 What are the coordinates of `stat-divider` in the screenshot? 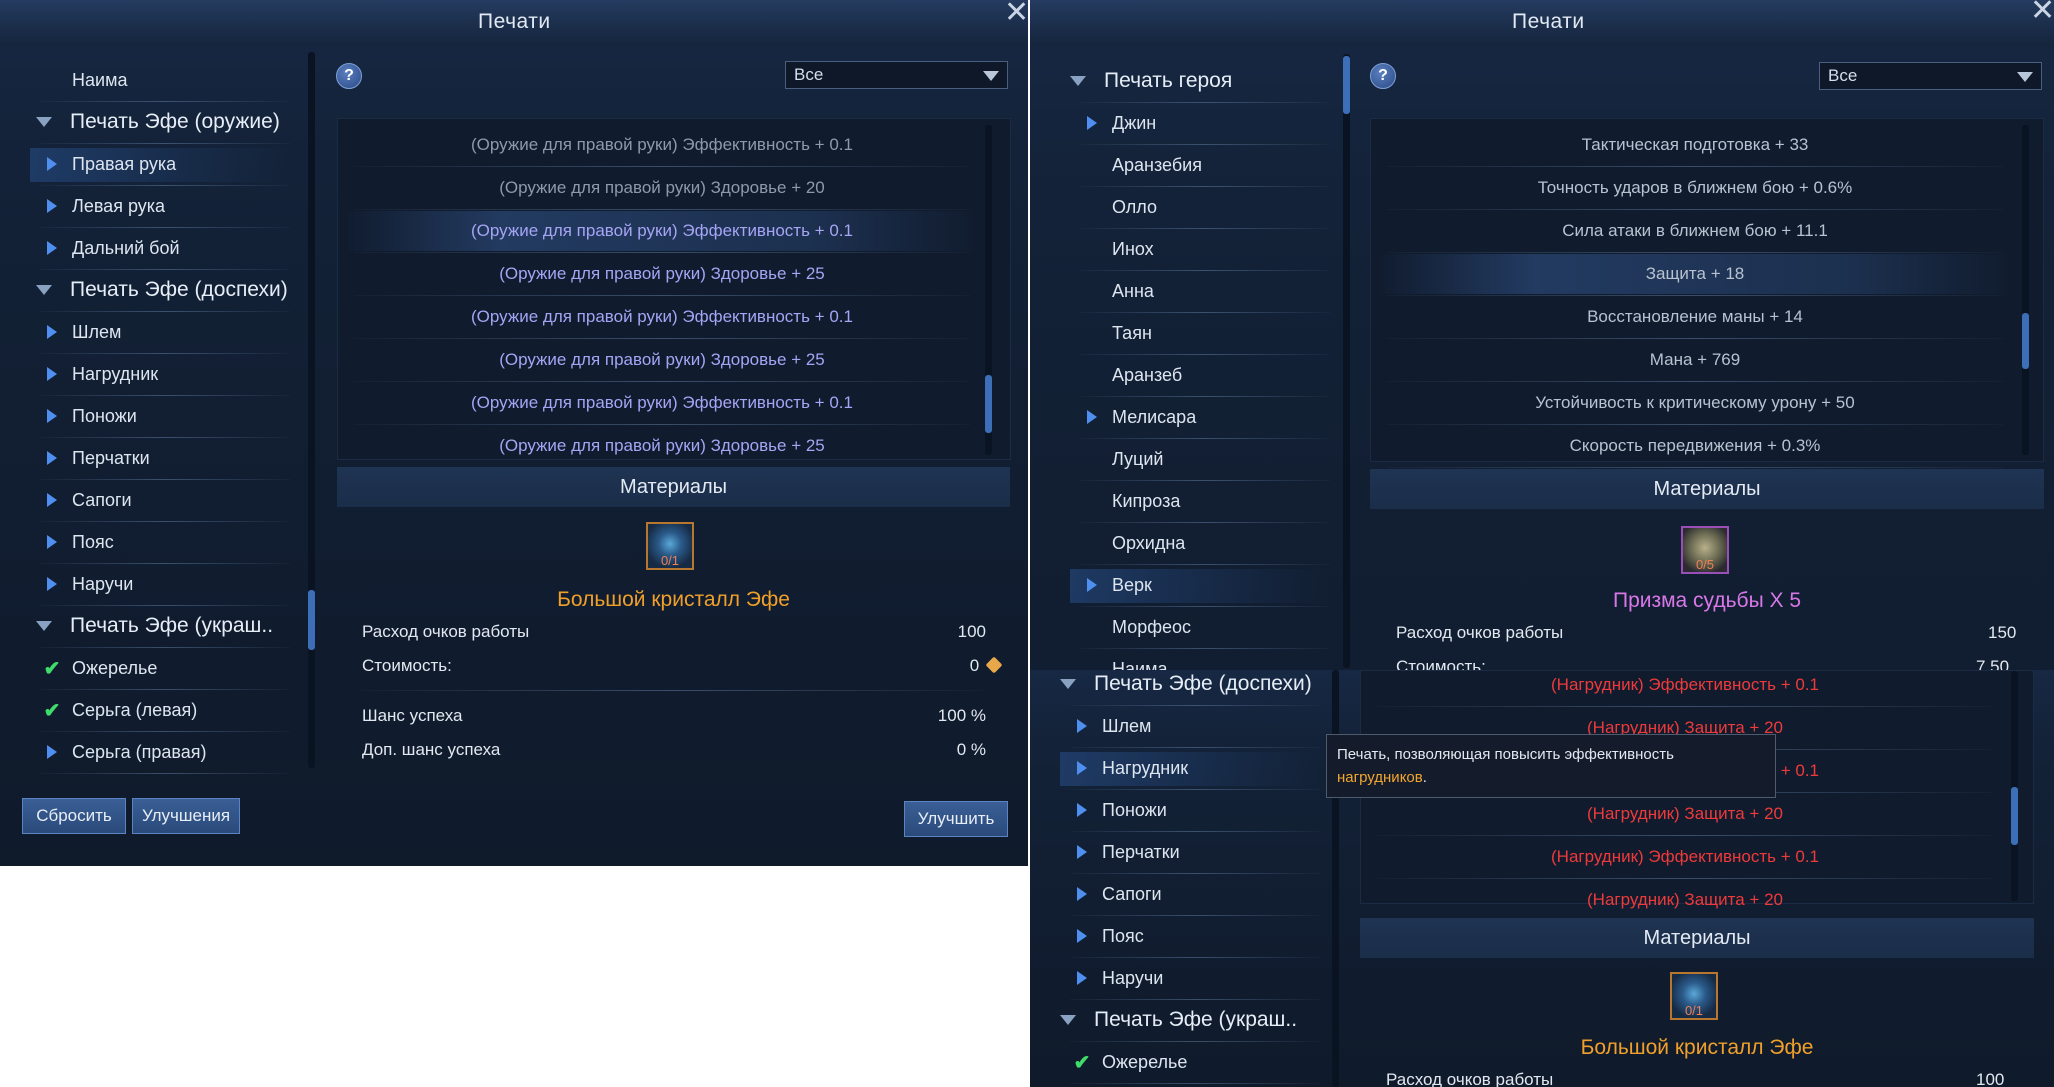 It's located at (662, 252).